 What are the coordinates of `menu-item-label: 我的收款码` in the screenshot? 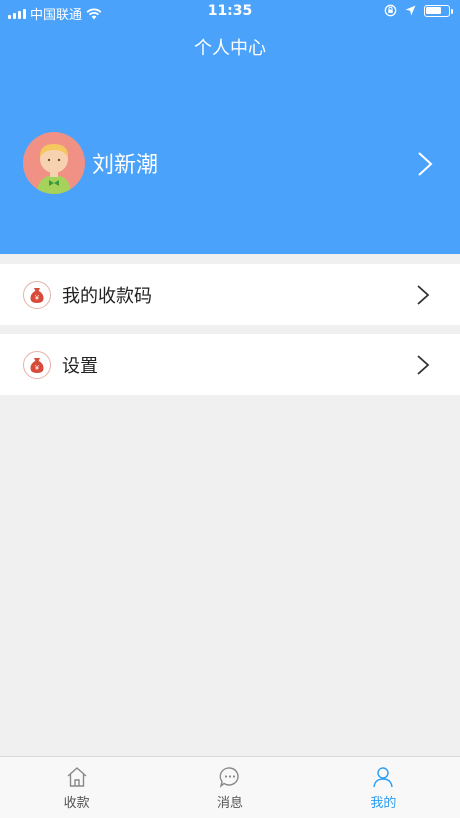 It's located at (107, 296).